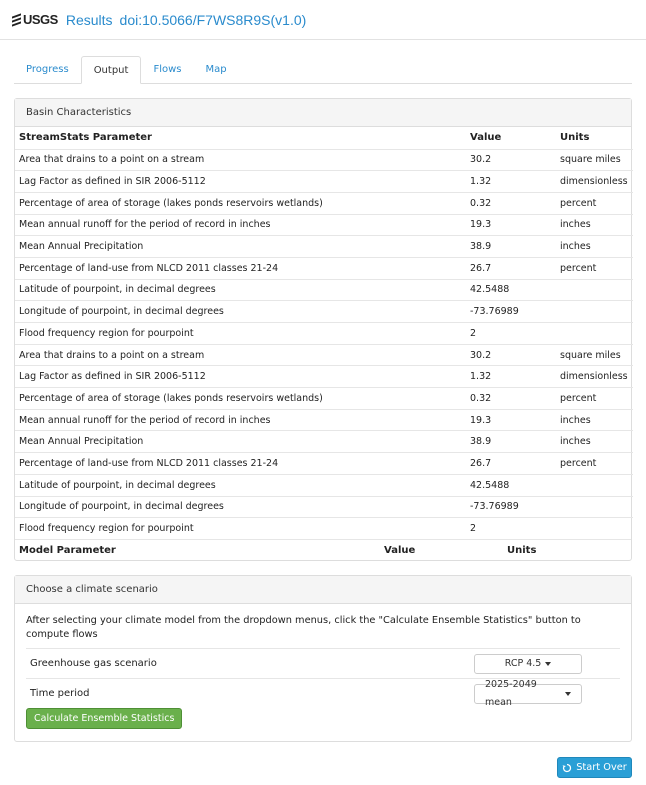  What do you see at coordinates (85, 138) in the screenshot?
I see `col-header-param: StreamStats Parameter` at bounding box center [85, 138].